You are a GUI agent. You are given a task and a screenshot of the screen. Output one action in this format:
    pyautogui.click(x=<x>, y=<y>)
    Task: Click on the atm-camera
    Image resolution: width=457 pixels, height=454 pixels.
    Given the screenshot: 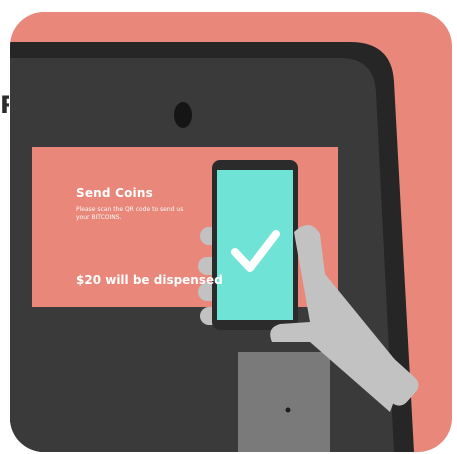 What is the action you would take?
    pyautogui.click(x=183, y=115)
    